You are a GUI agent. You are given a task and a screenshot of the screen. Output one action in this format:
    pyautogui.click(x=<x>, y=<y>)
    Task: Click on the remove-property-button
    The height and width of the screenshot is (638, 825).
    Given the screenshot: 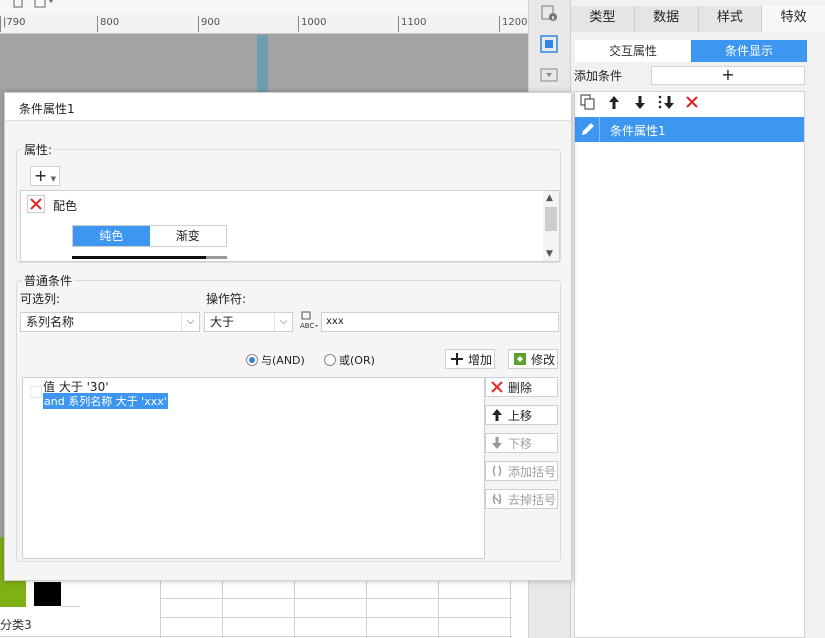 What is the action you would take?
    pyautogui.click(x=36, y=204)
    